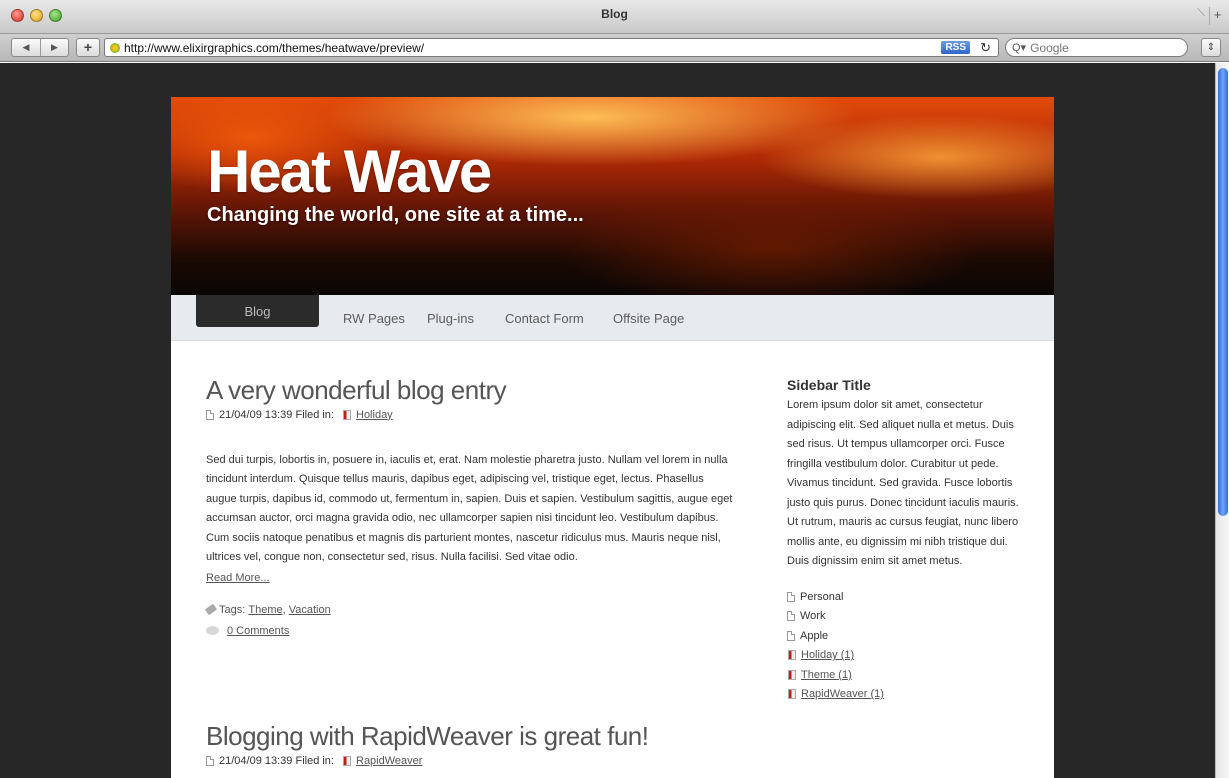 The width and height of the screenshot is (1229, 778). I want to click on post-meta: 21/04/09 13:39 Filed in: RapidWeaver, so click(471, 761).